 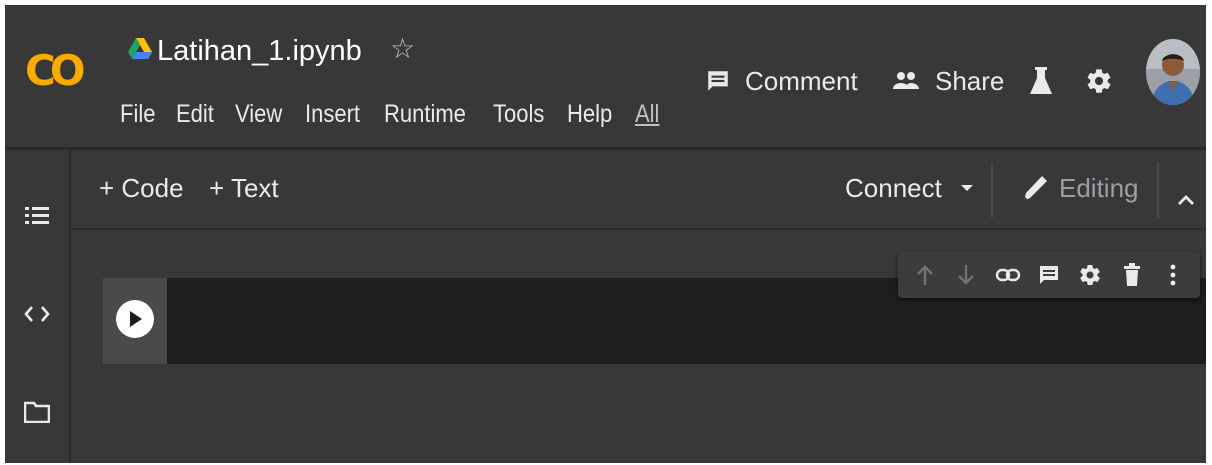 What do you see at coordinates (258, 114) in the screenshot?
I see `menu-view: View` at bounding box center [258, 114].